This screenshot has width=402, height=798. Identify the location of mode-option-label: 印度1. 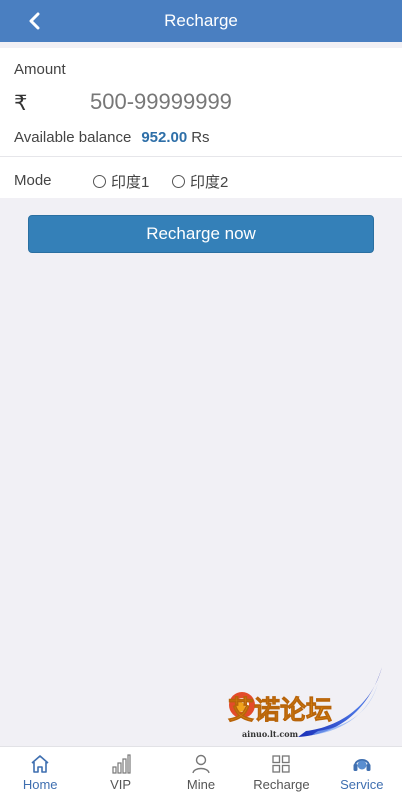
(130, 182).